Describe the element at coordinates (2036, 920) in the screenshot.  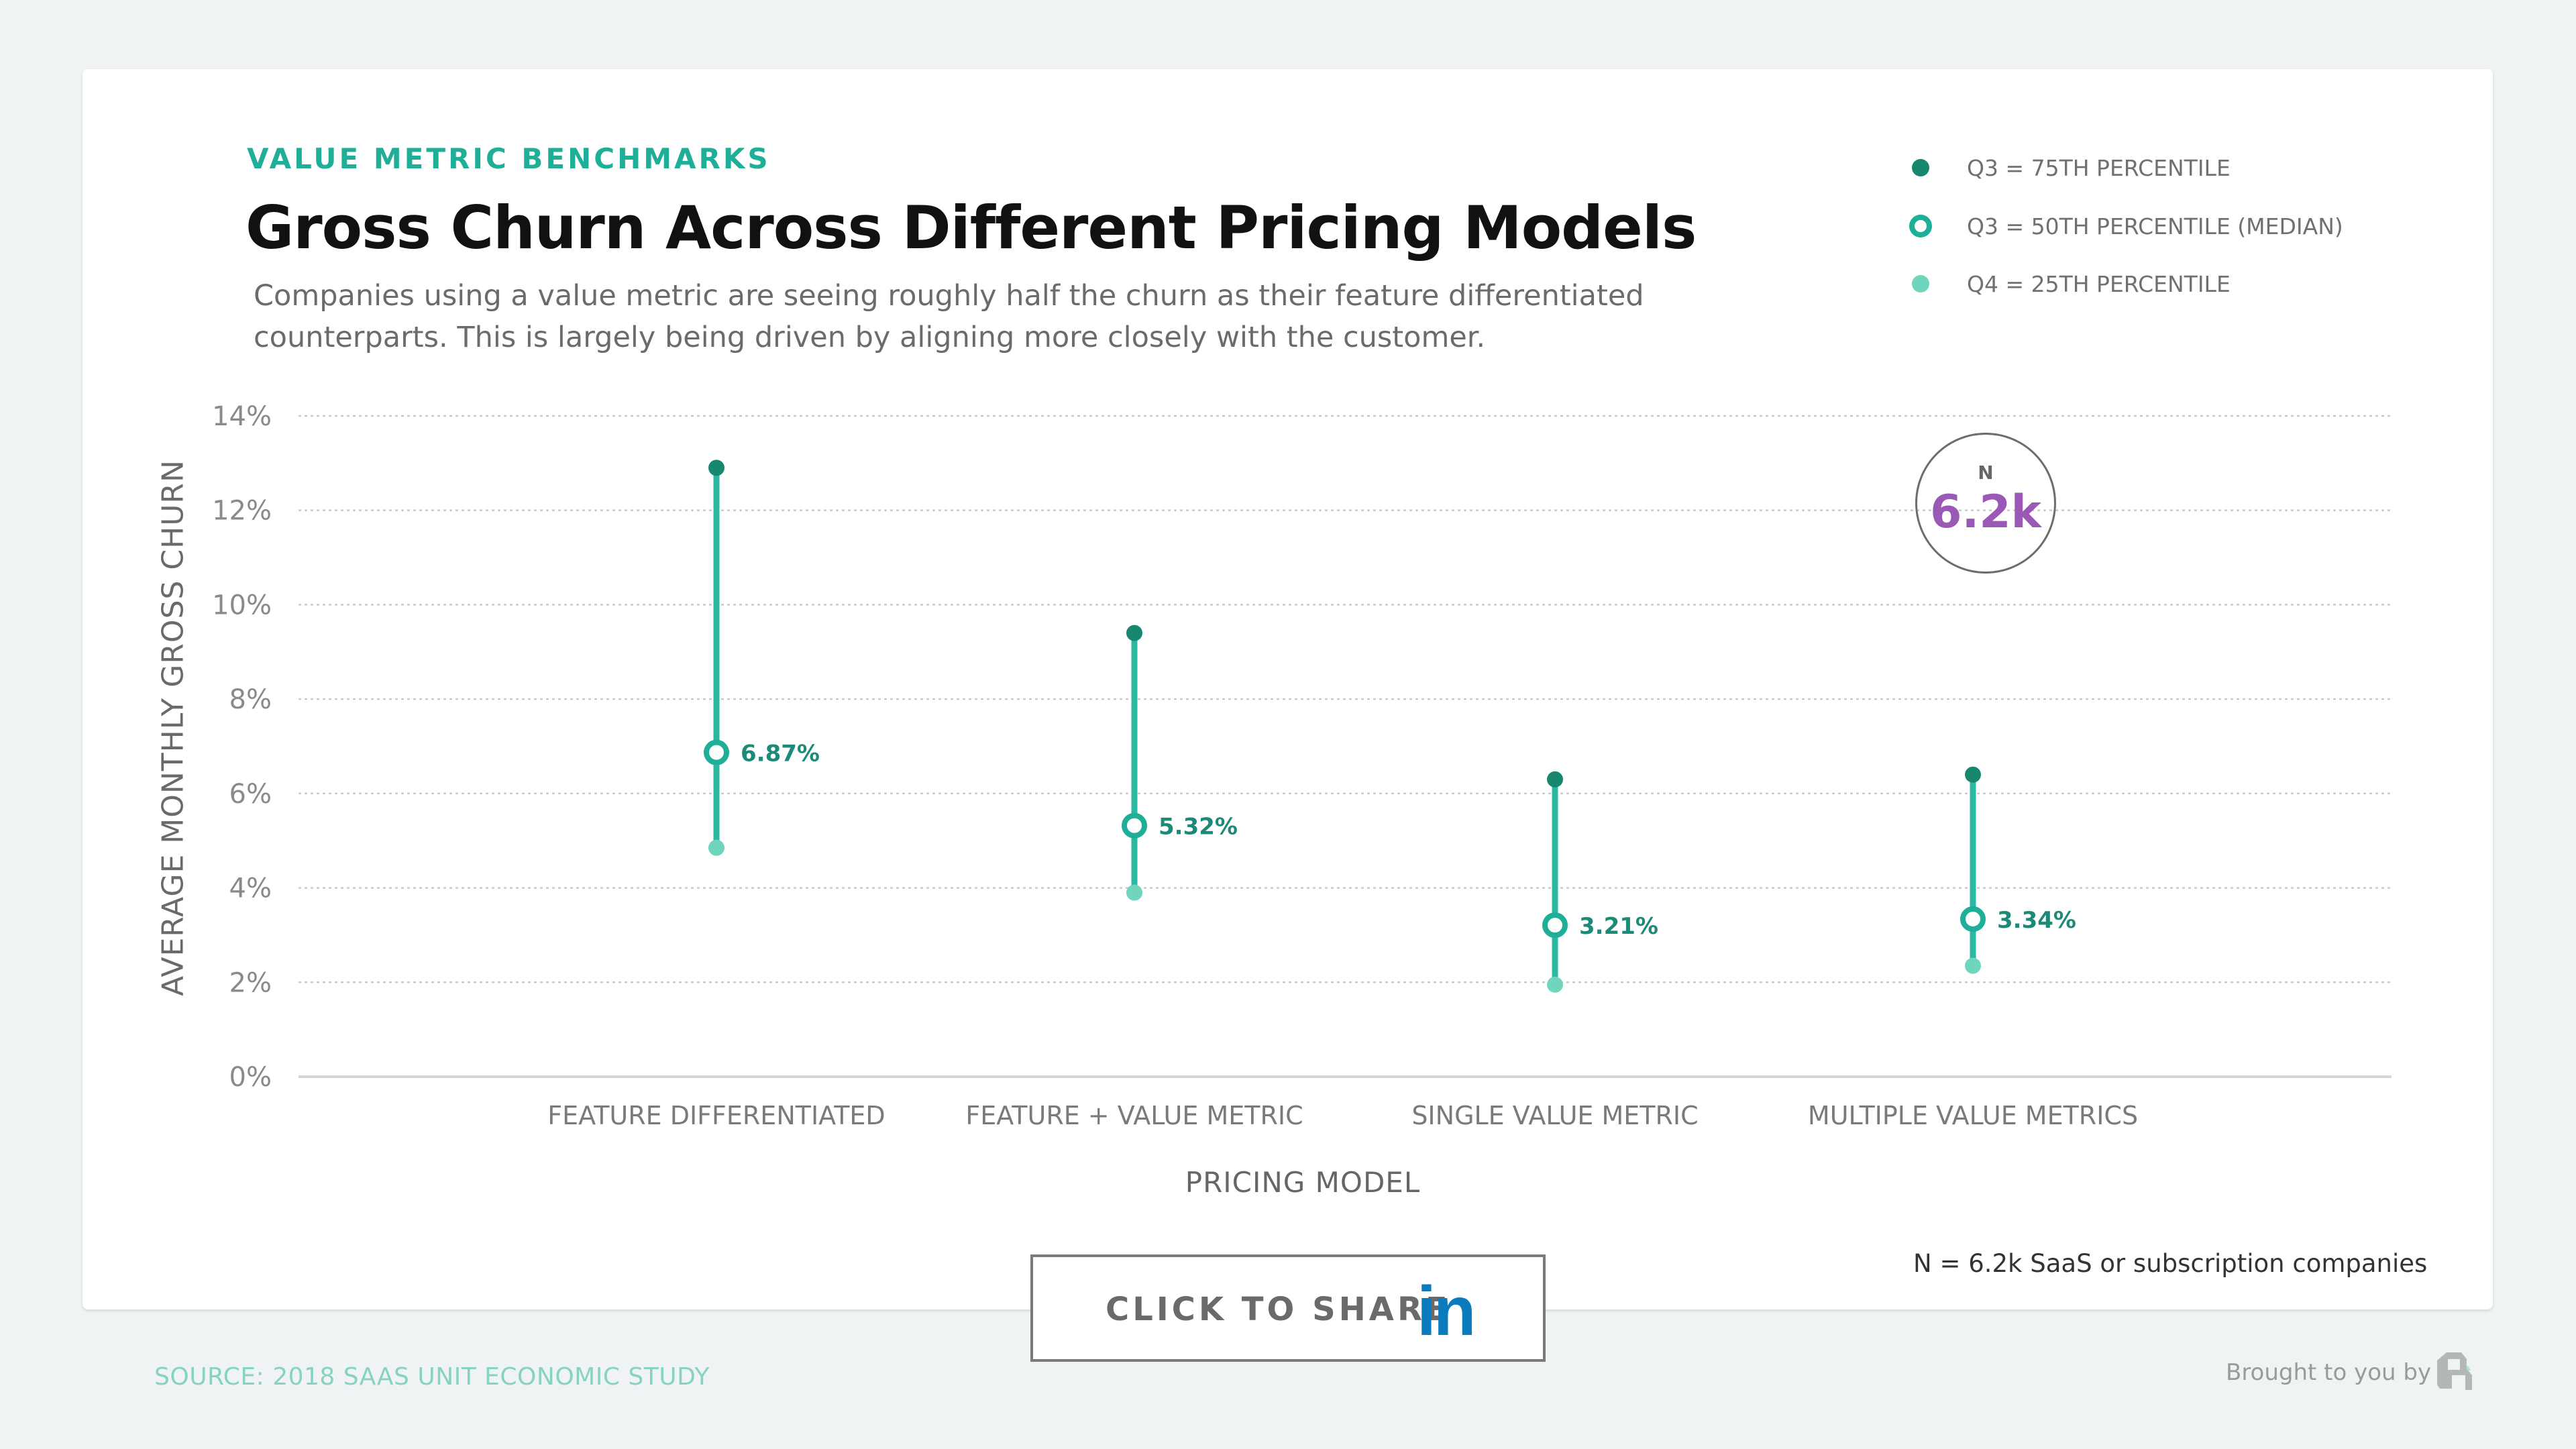
I see `median-value-label: 3.34%` at that location.